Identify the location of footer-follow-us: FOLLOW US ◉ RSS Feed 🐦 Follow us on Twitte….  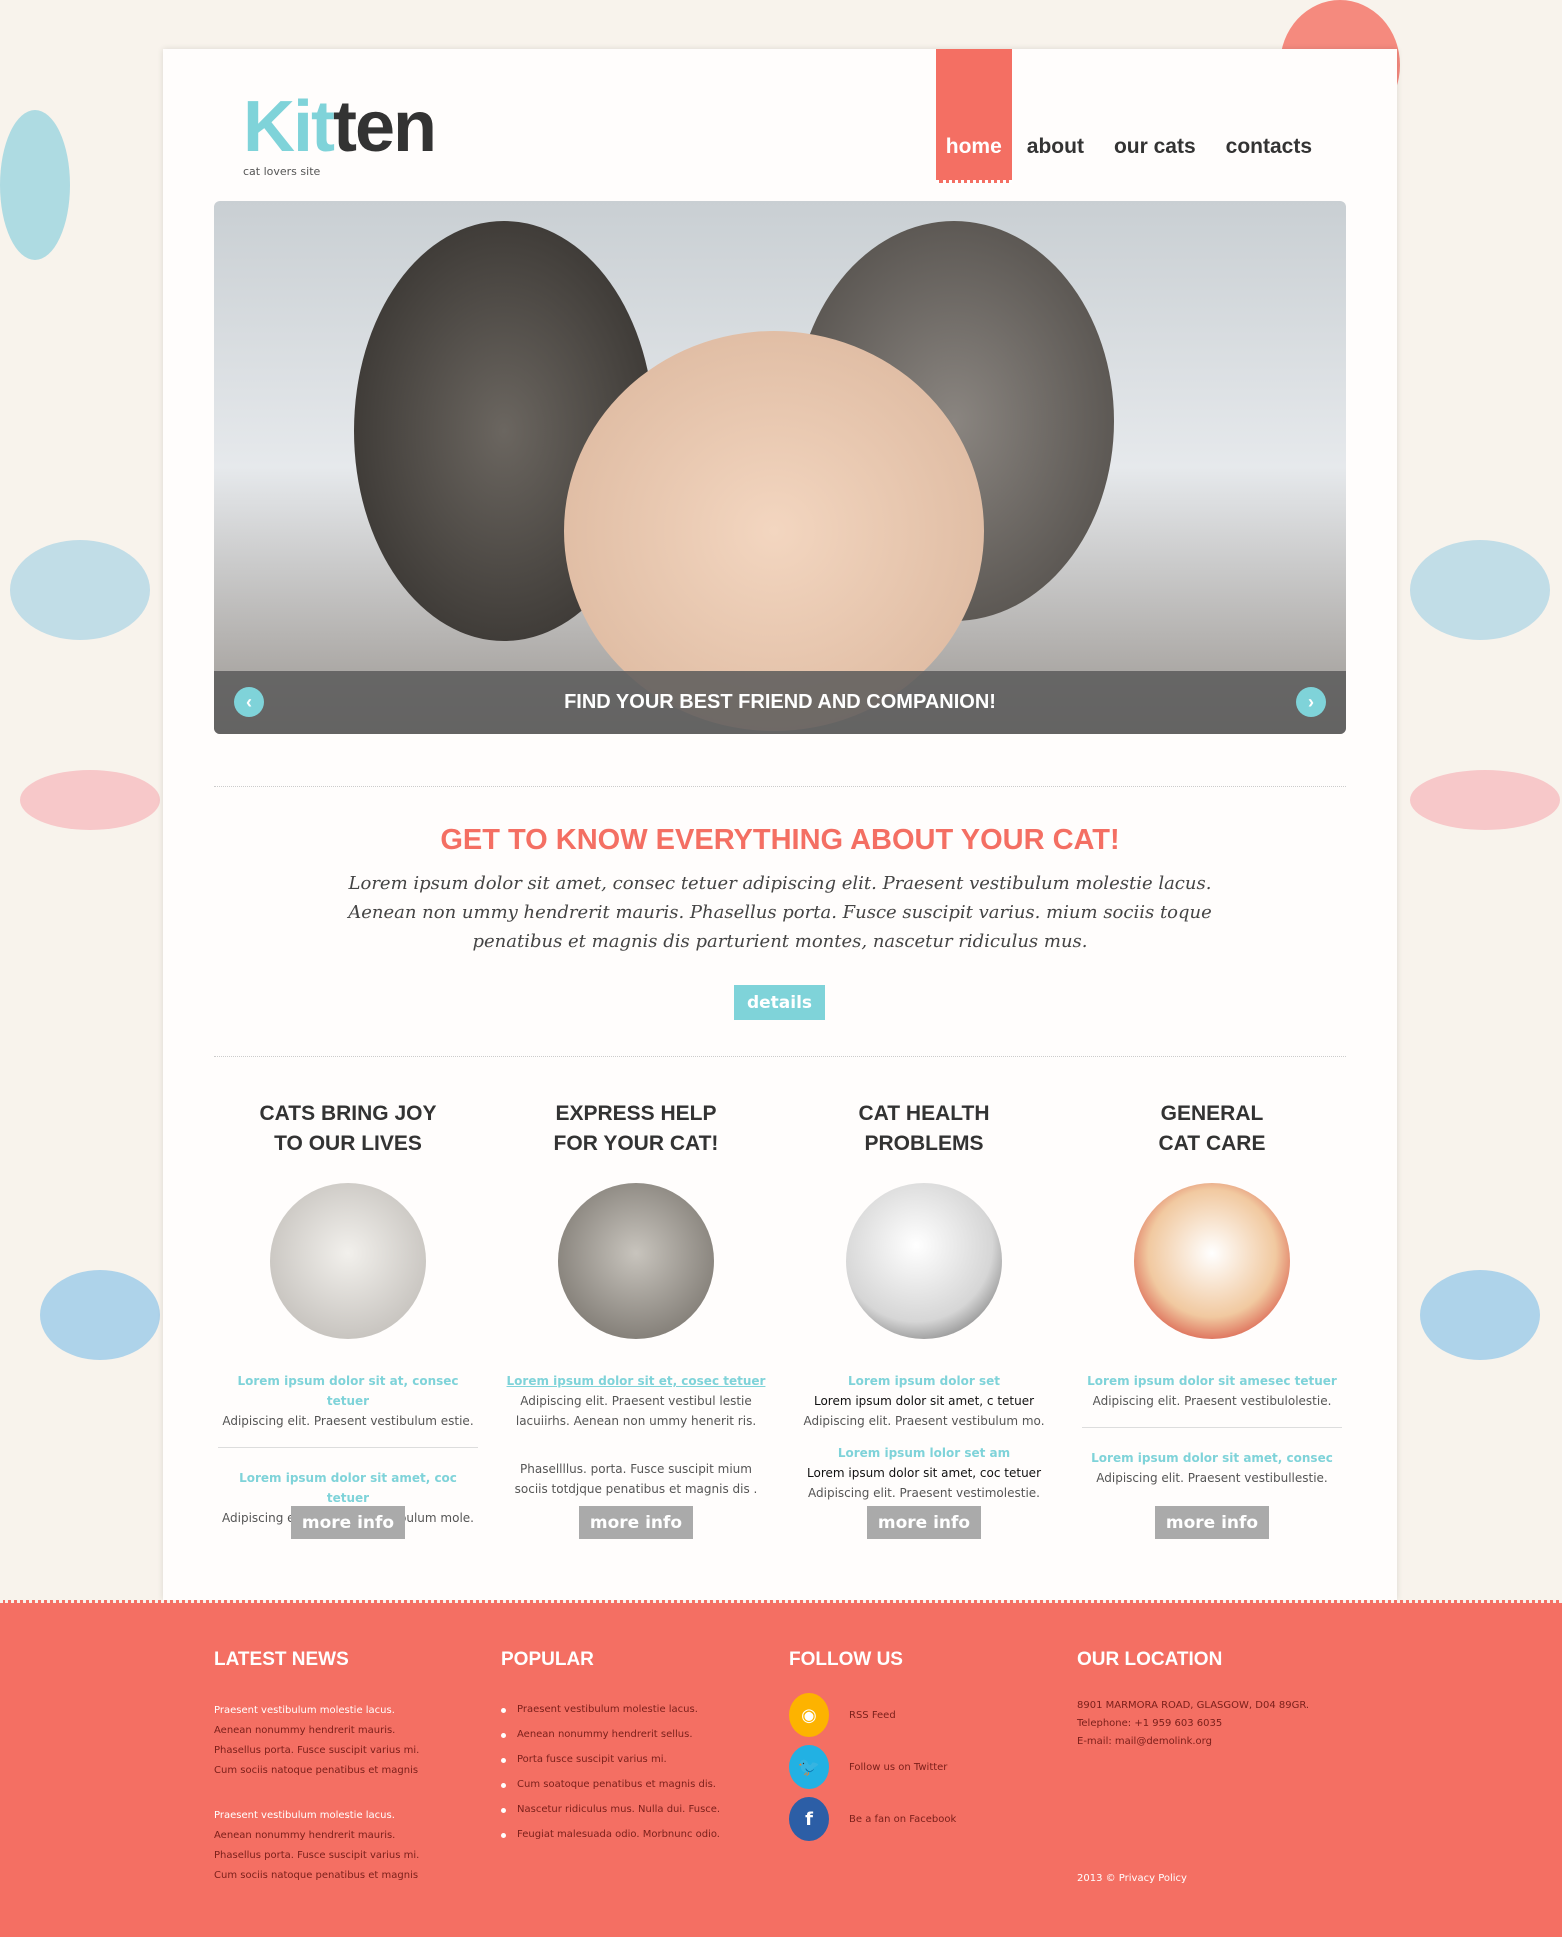
(872, 1753).